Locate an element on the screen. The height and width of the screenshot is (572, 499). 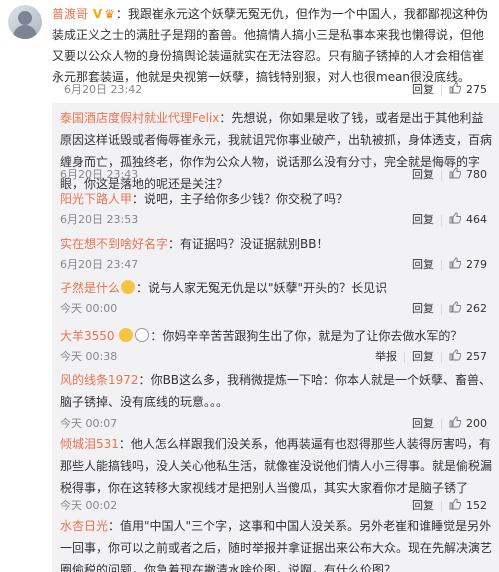
reply-time: 今天 00:02 is located at coordinates (89, 505).